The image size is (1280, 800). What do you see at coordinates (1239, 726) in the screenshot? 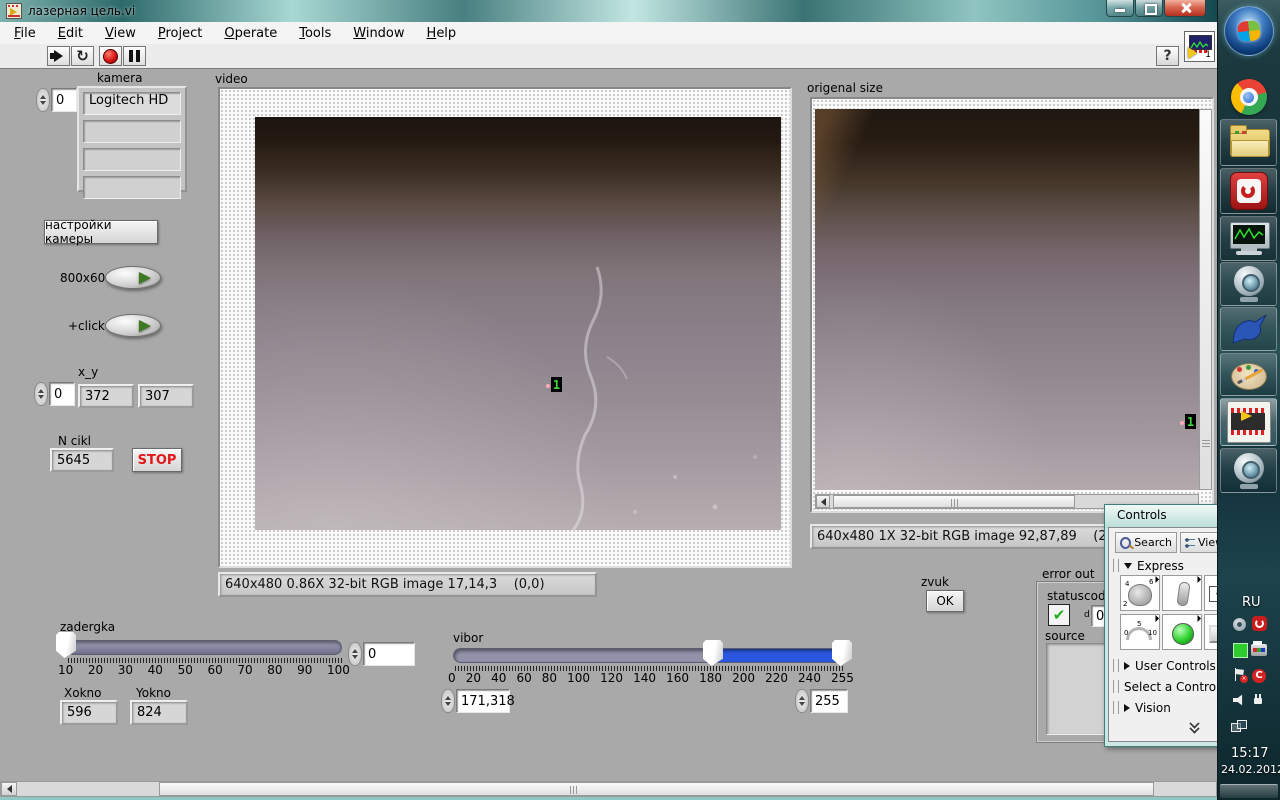
I see `tray-icon-network` at bounding box center [1239, 726].